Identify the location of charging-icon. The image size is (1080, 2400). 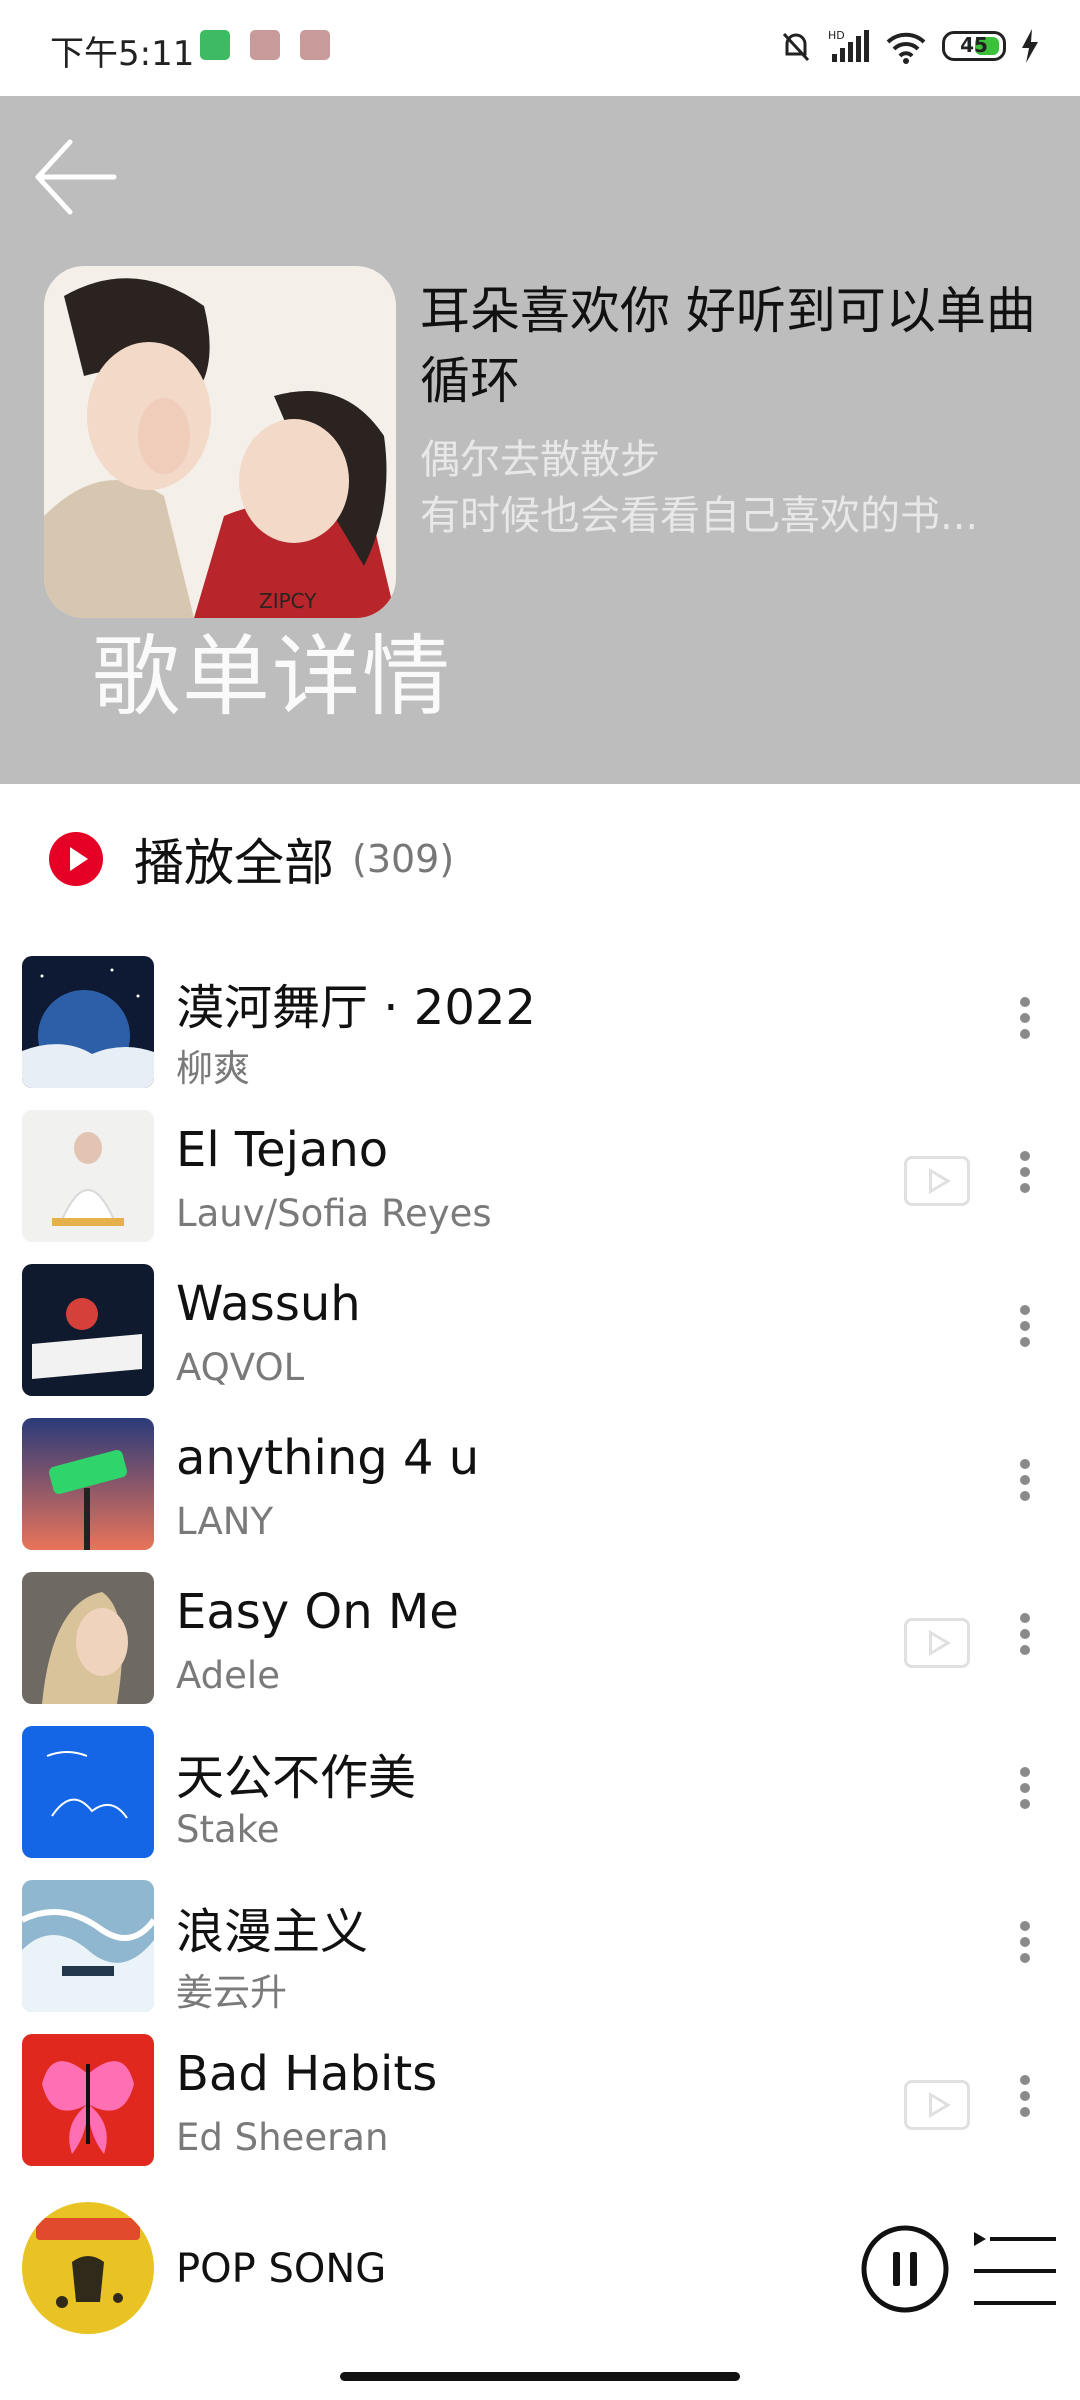
(1030, 46).